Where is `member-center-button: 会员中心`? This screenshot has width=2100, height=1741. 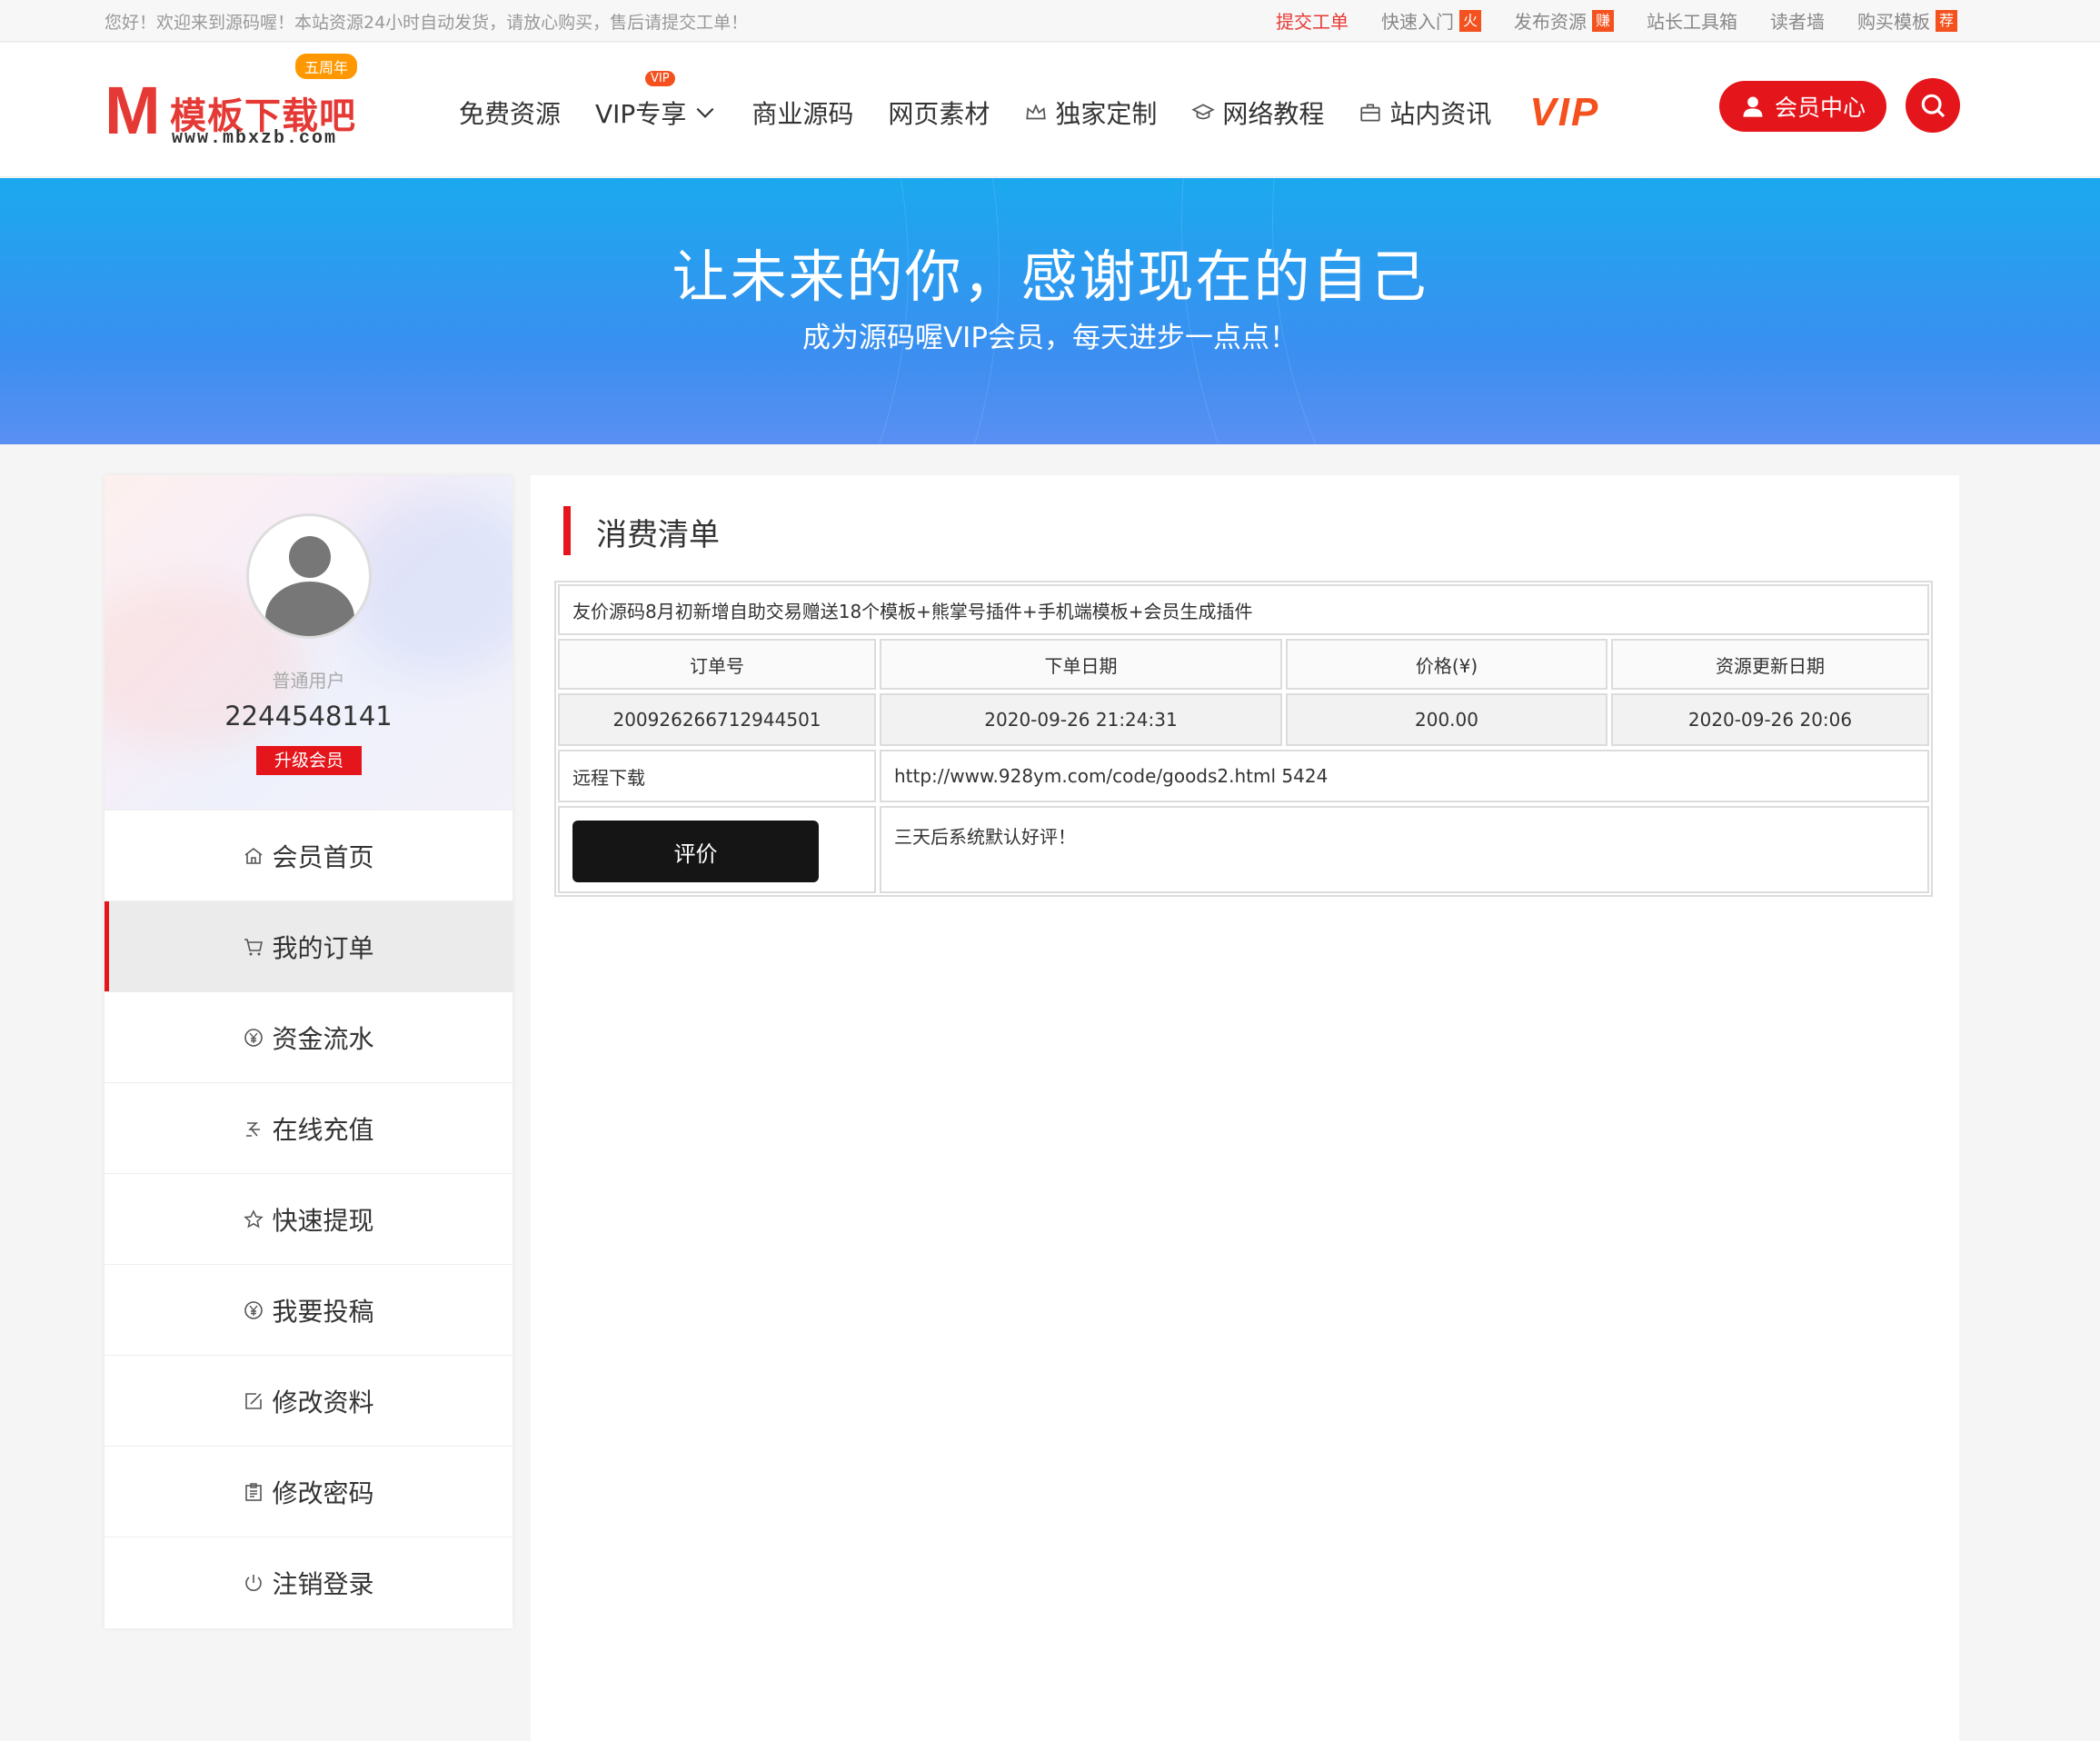
member-center-button: 会员中心 is located at coordinates (1802, 106).